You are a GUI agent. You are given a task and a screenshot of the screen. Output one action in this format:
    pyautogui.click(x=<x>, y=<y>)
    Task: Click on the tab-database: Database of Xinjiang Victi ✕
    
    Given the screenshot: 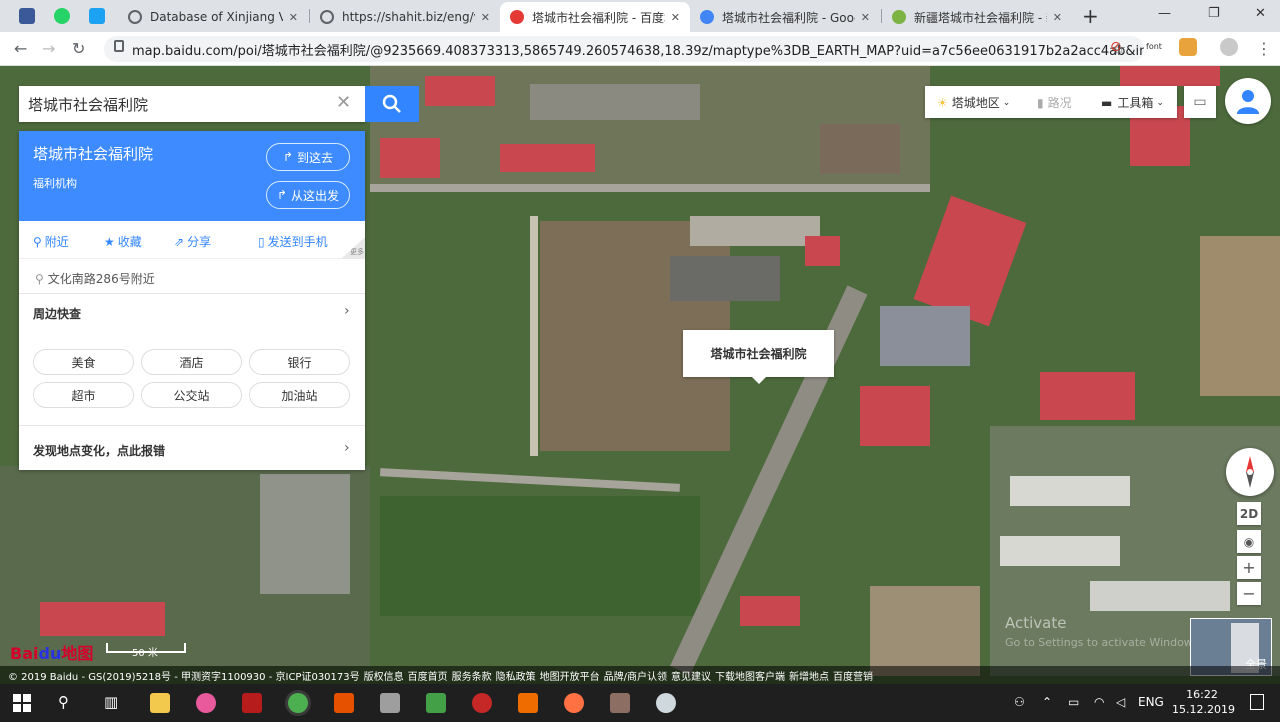 What is the action you would take?
    pyautogui.click(x=213, y=17)
    